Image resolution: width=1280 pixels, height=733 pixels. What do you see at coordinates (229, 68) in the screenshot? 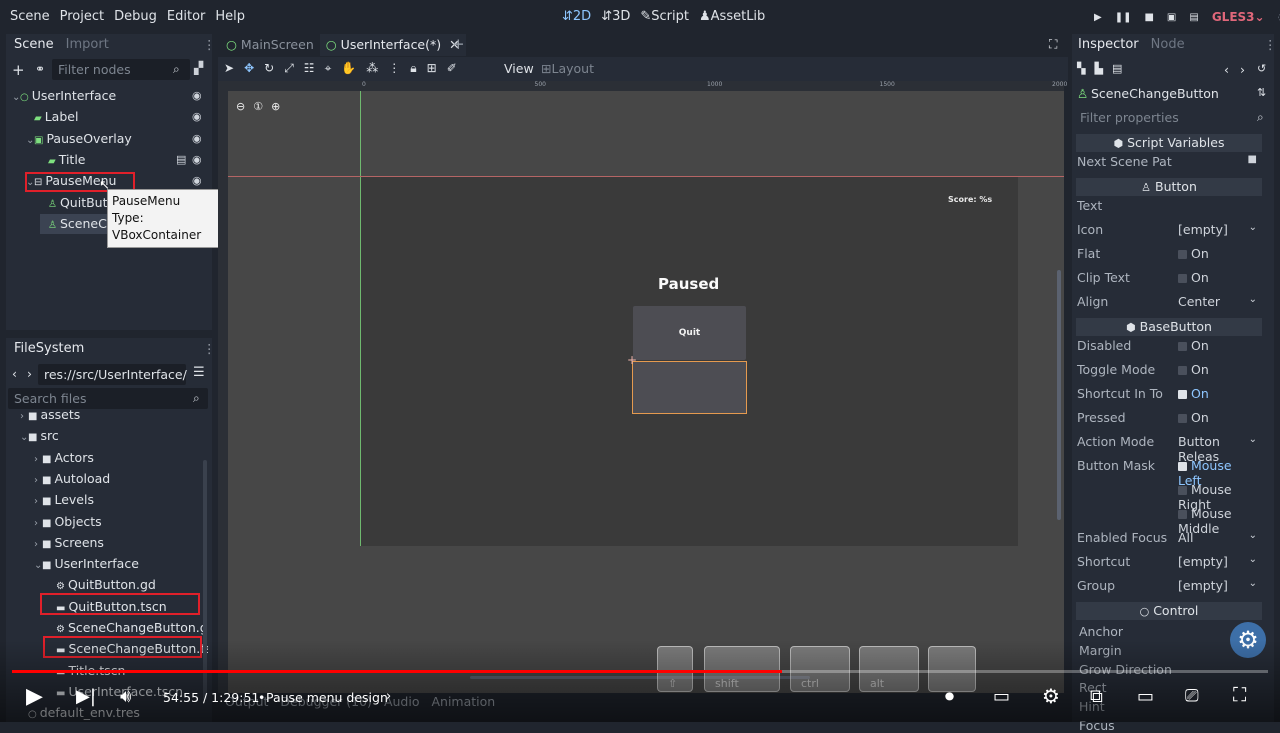
I see `select-tool-icon: ➤` at bounding box center [229, 68].